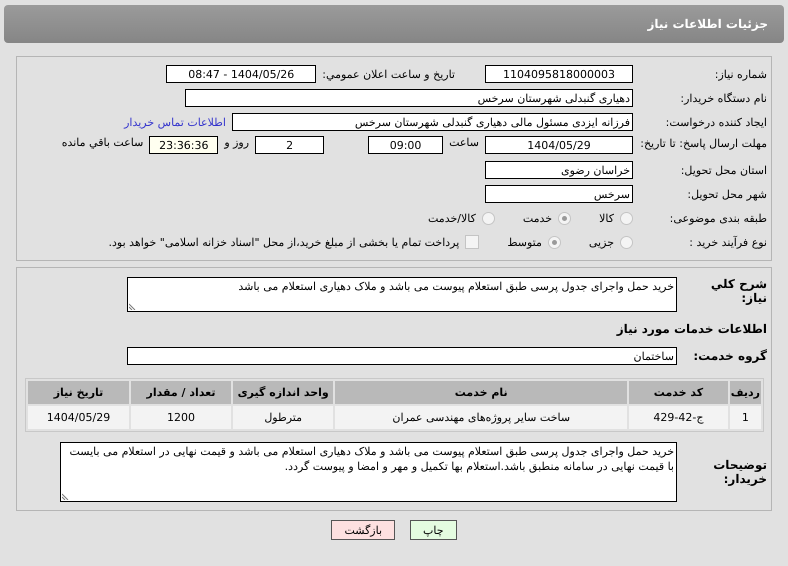  What do you see at coordinates (738, 291) in the screenshot?
I see `field-label: شرح کلي نیاز:` at bounding box center [738, 291].